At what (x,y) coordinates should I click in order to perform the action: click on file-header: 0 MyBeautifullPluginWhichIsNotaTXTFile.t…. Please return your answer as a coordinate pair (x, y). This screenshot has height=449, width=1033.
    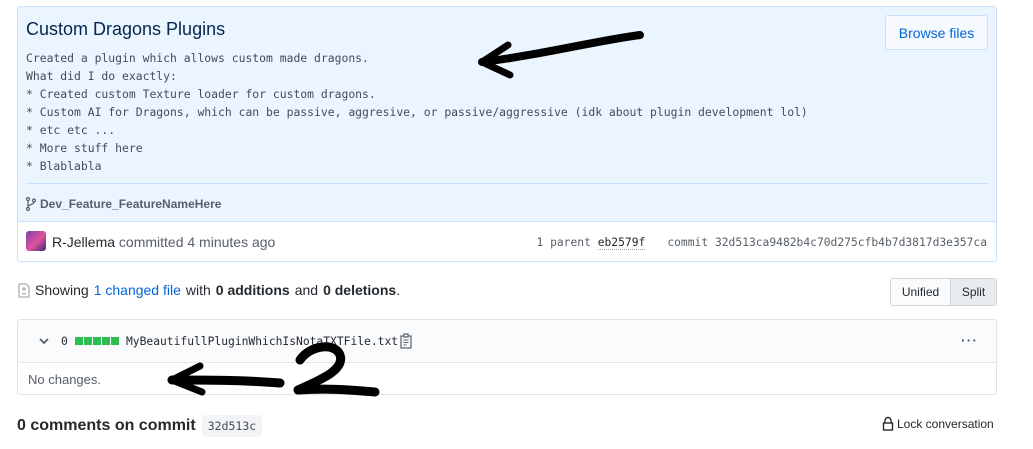
    Looking at the image, I should click on (507, 341).